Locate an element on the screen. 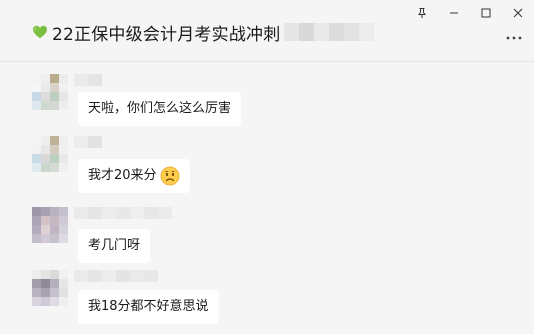 Image resolution: width=534 pixels, height=334 pixels. close-icon is located at coordinates (518, 13).